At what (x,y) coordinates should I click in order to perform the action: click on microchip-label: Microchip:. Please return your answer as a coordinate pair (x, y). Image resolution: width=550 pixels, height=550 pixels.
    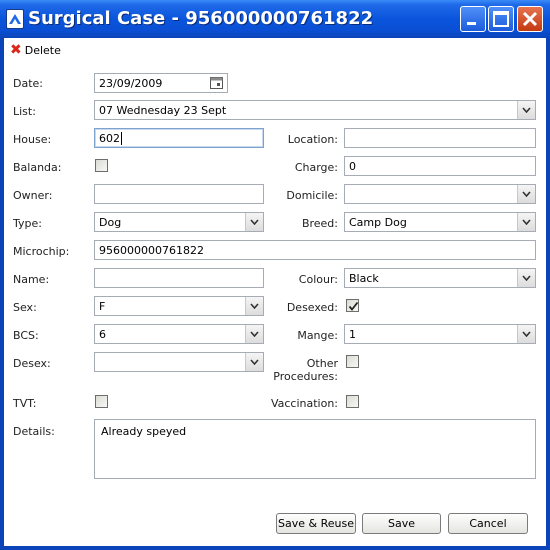
    Looking at the image, I should click on (41, 251).